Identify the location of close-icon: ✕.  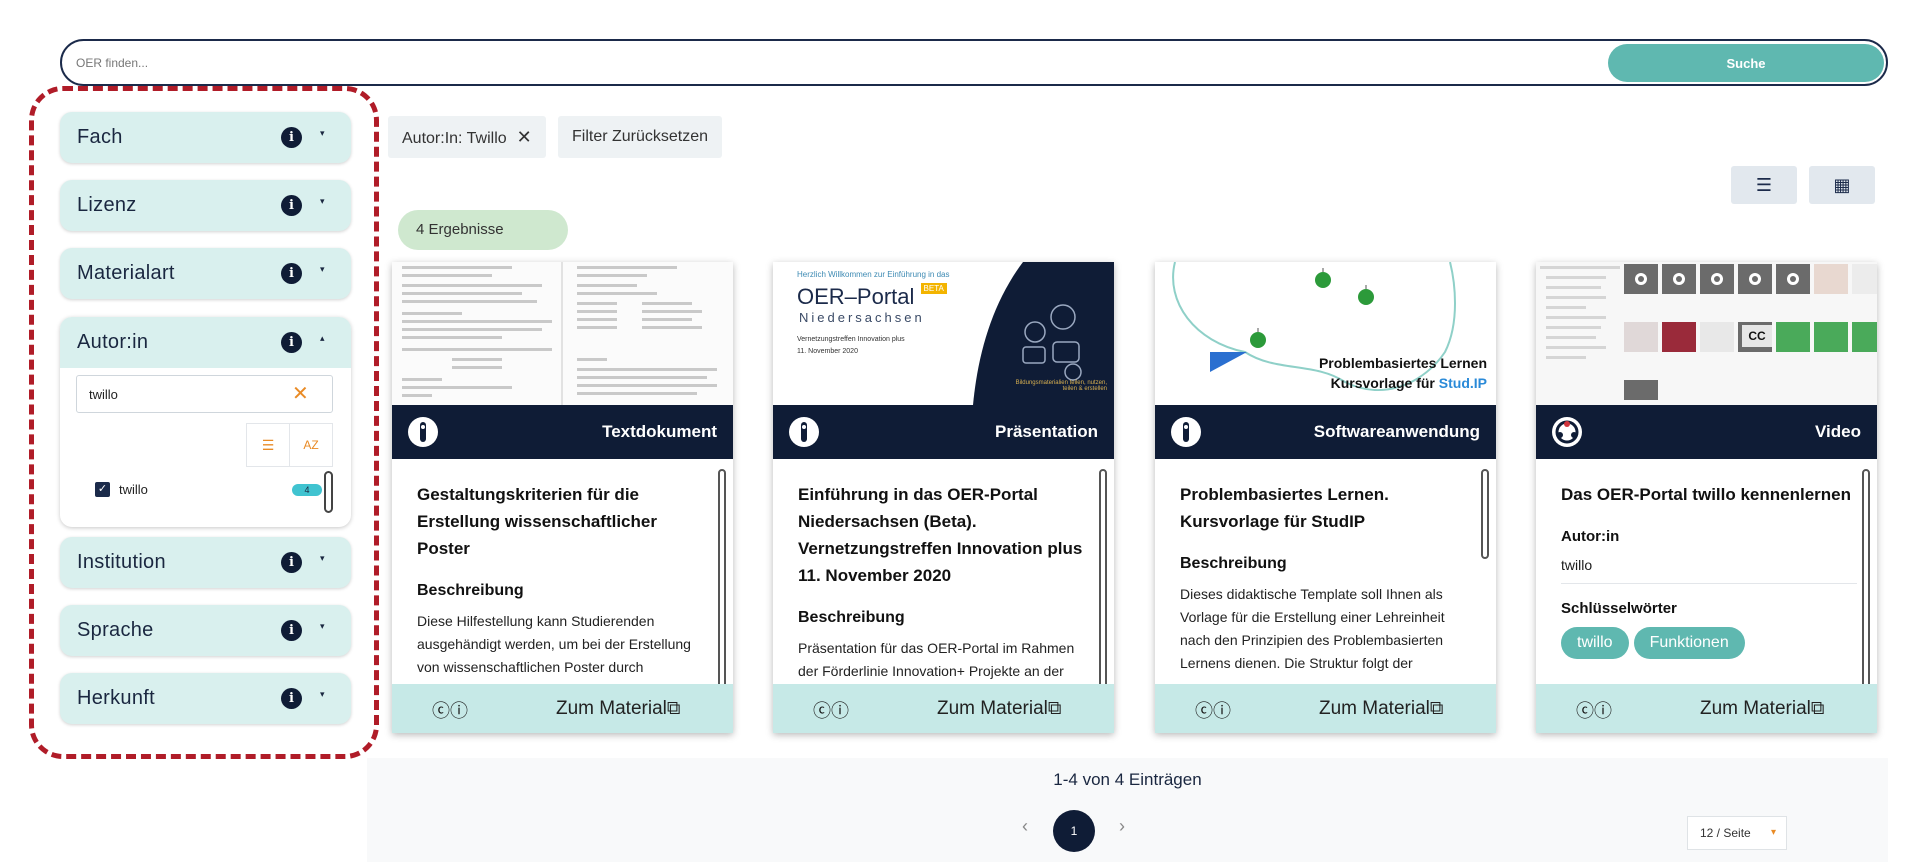
(524, 137).